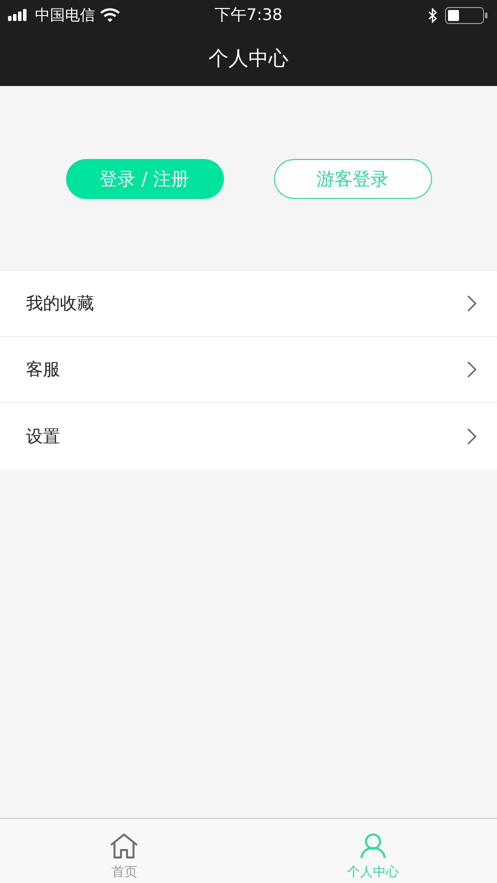 The image size is (497, 883). I want to click on person-icon, so click(373, 846).